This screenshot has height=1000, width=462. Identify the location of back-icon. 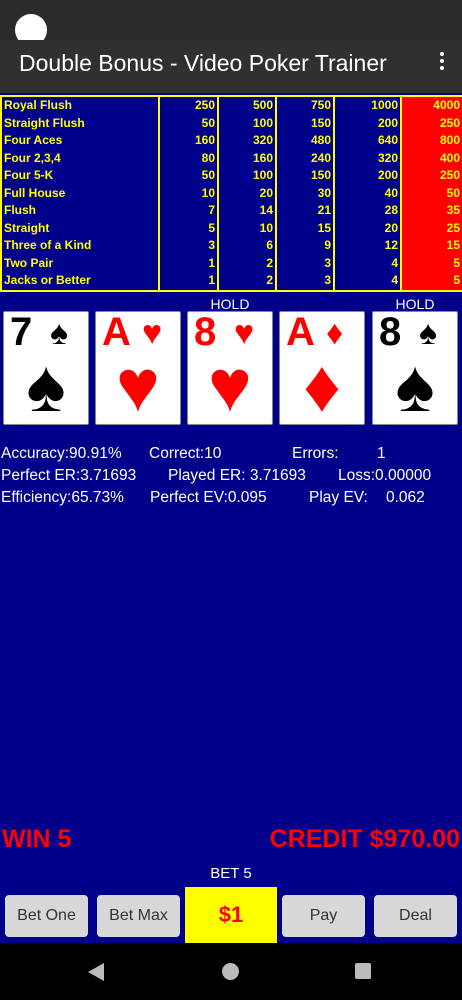
(96, 972).